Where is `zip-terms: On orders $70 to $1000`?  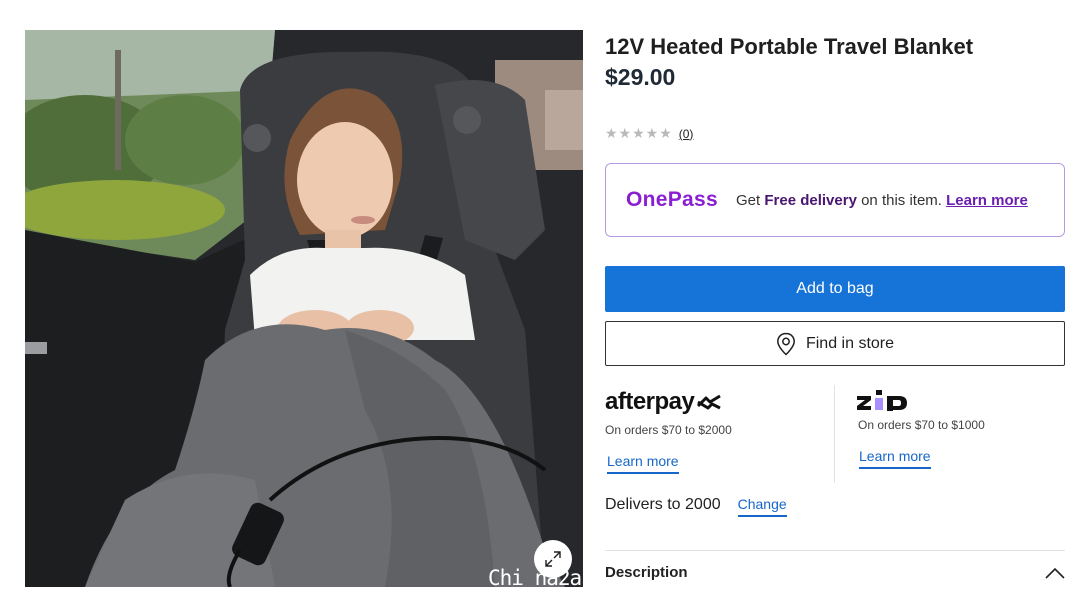
zip-terms: On orders $70 to $1000 is located at coordinates (921, 425).